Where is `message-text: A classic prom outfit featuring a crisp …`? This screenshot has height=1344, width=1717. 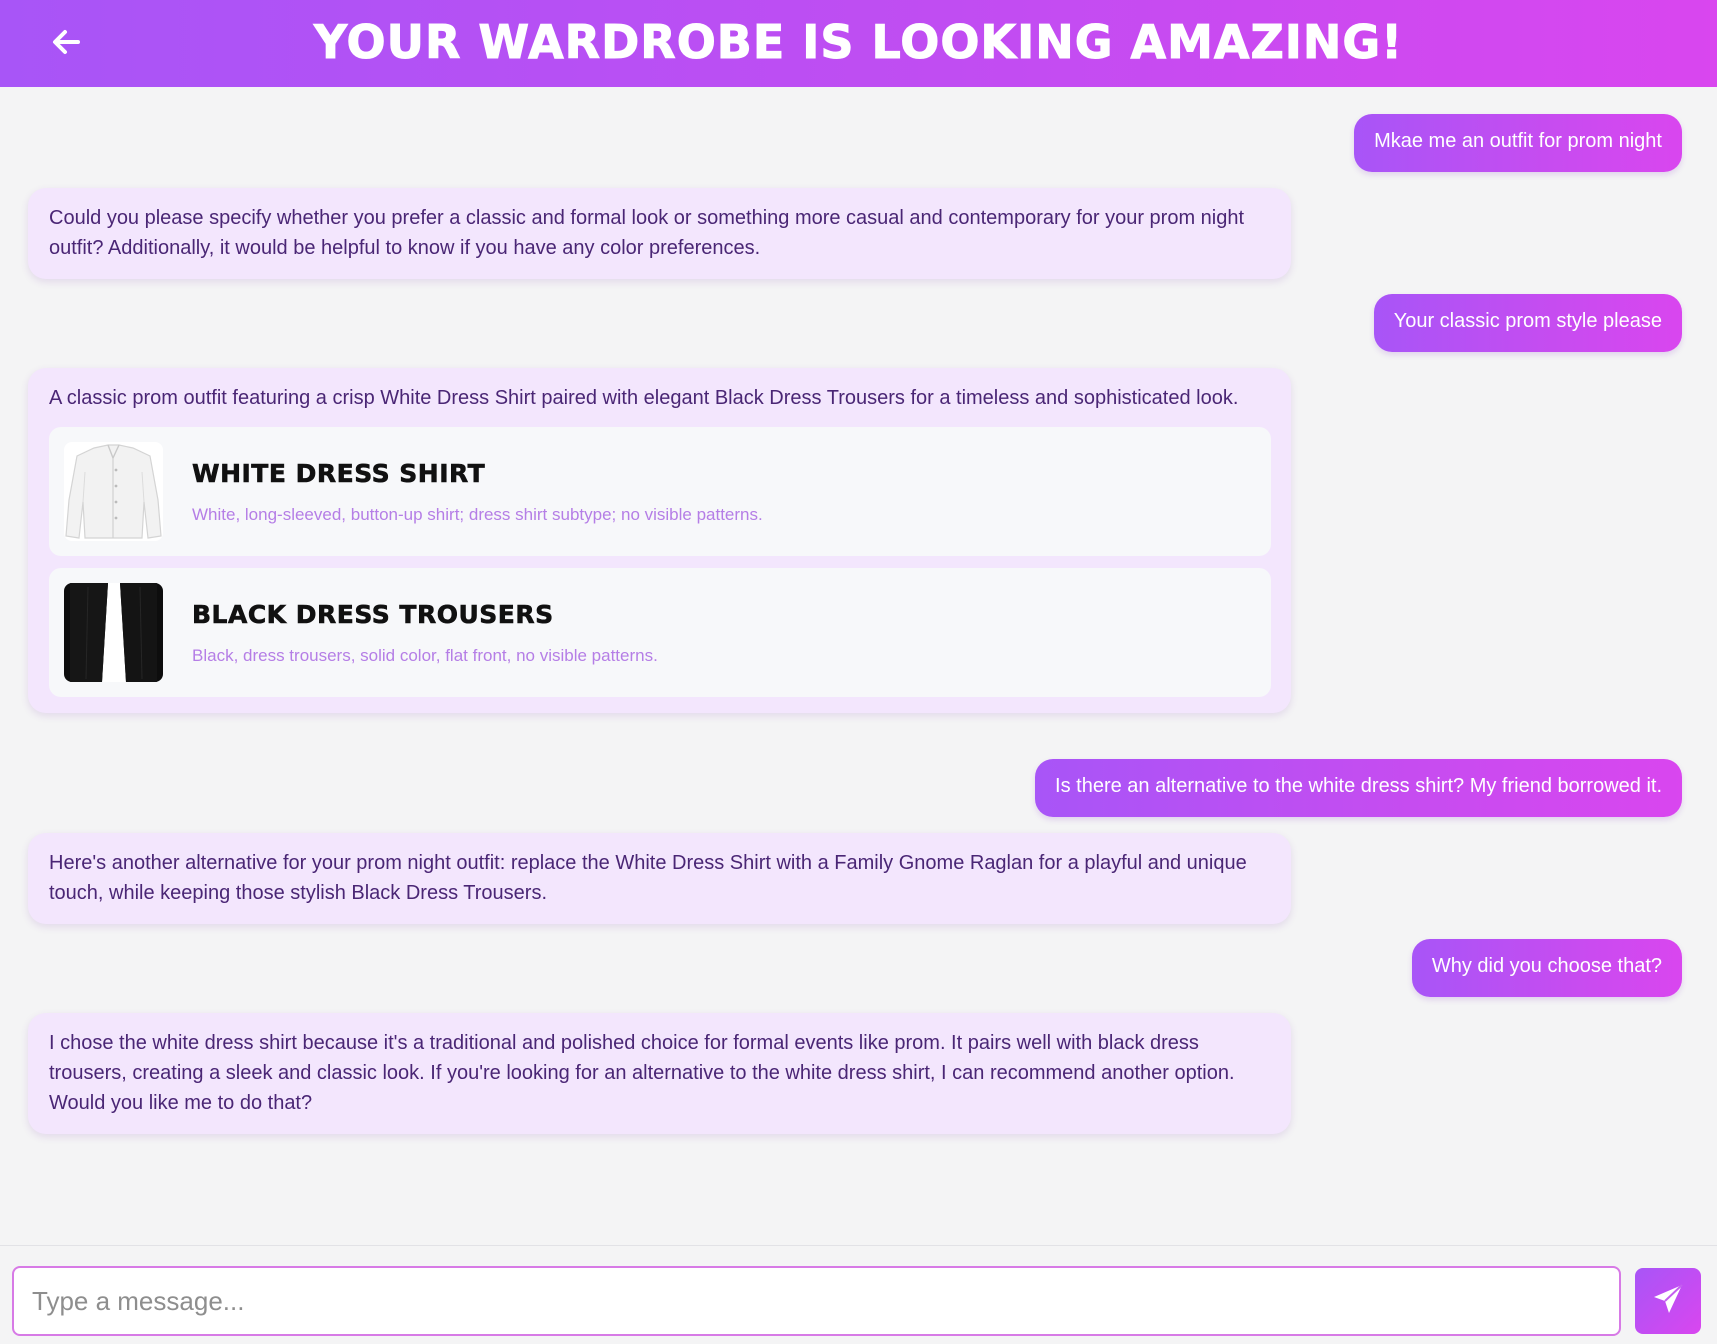 message-text: A classic prom outfit featuring a crisp … is located at coordinates (644, 398).